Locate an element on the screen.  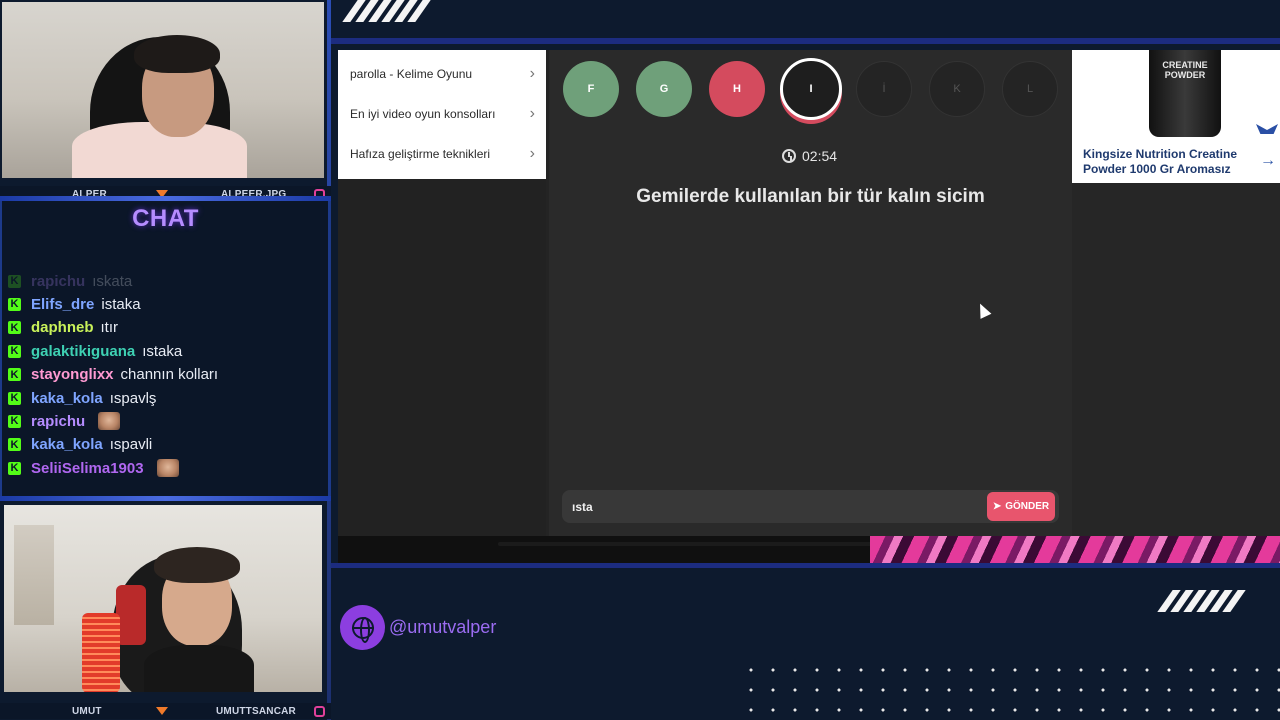
answer-box: ➤ GÖNDER is located at coordinates (810, 506).